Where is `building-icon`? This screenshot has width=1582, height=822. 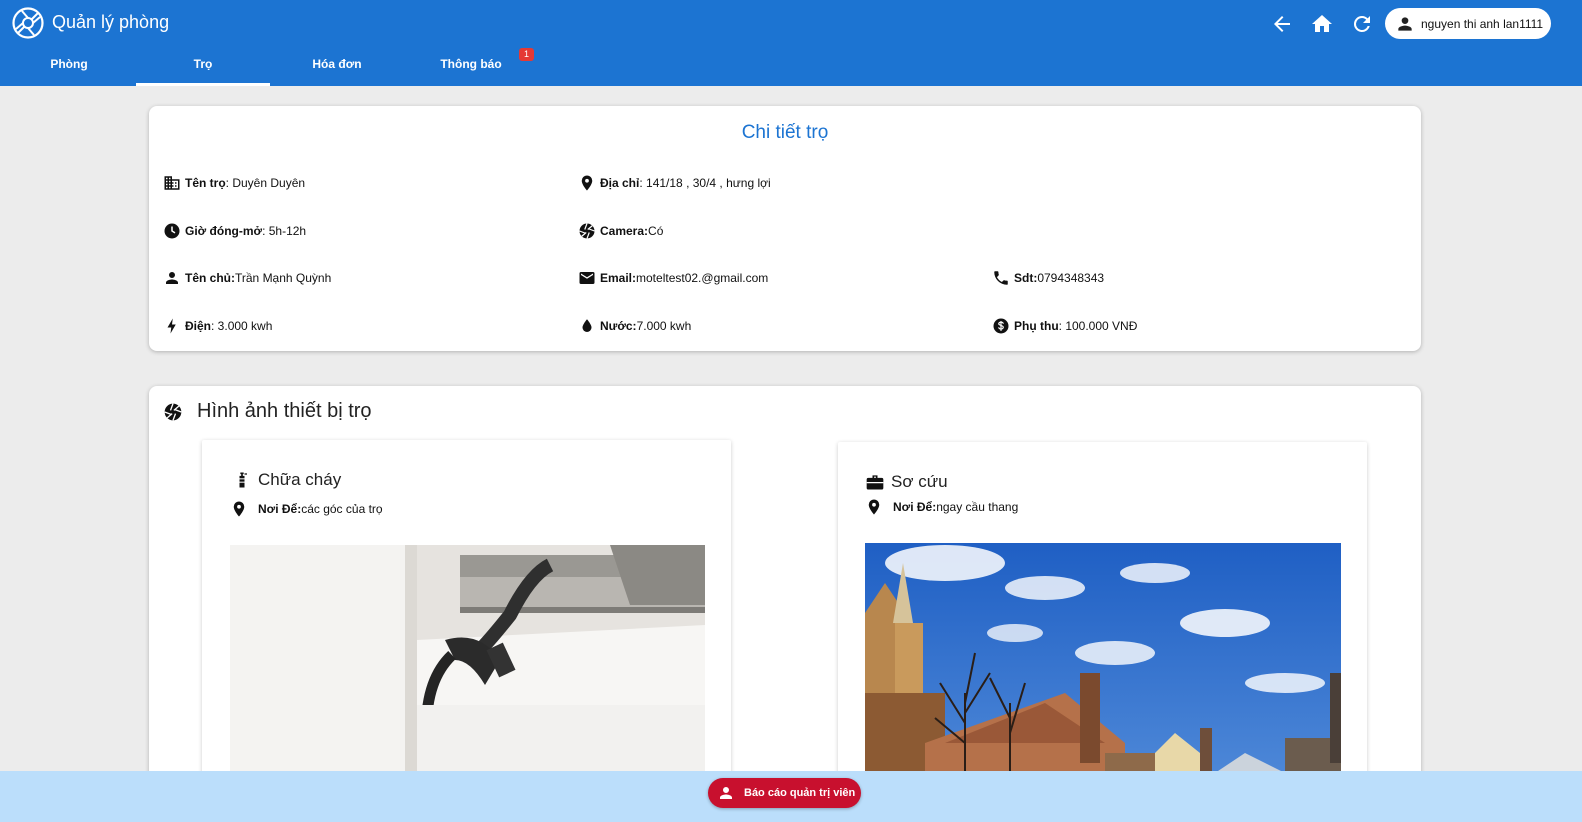 building-icon is located at coordinates (172, 183).